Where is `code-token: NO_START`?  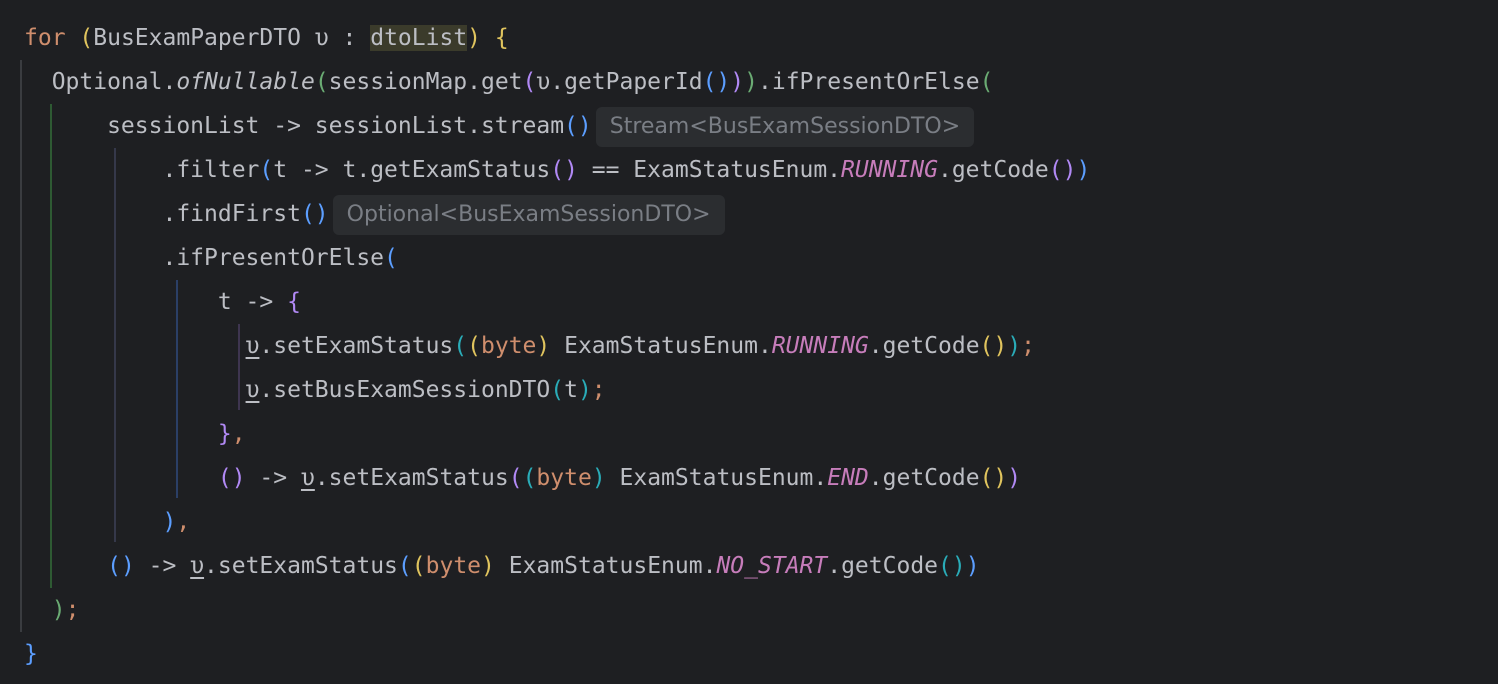 code-token: NO_START is located at coordinates (772, 566).